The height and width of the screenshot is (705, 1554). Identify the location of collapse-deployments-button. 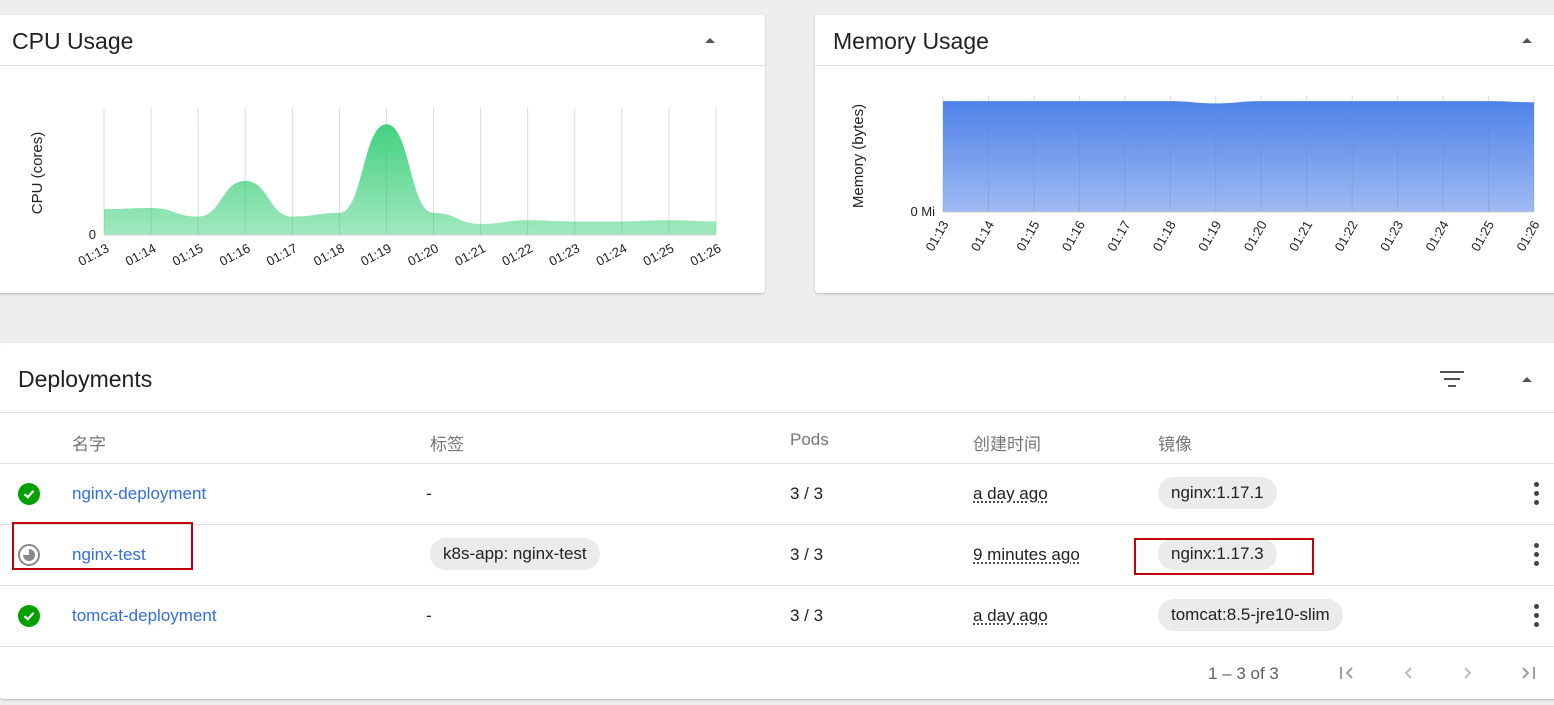
(1527, 379).